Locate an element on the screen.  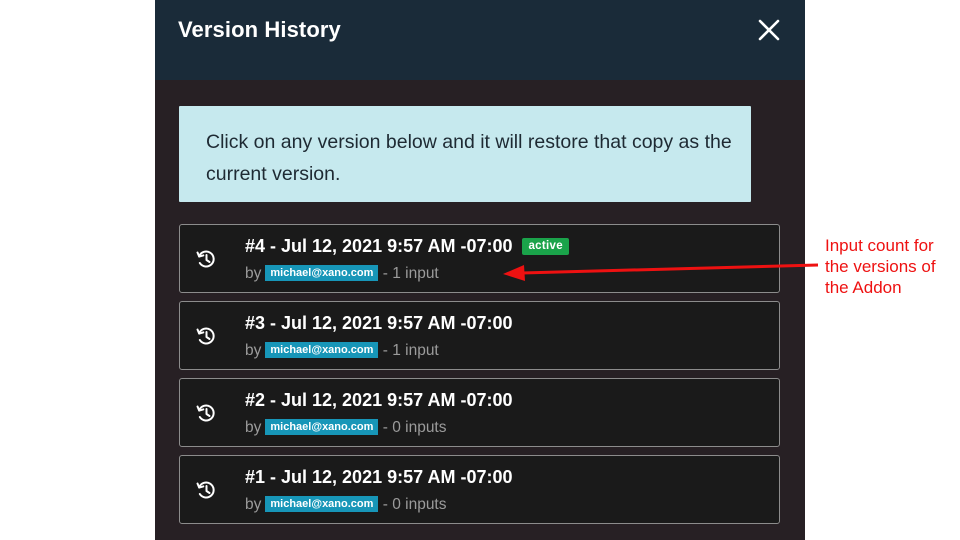
version-title: #2 - Jul 12, 2021 9:57 AM -07:00 is located at coordinates (379, 400).